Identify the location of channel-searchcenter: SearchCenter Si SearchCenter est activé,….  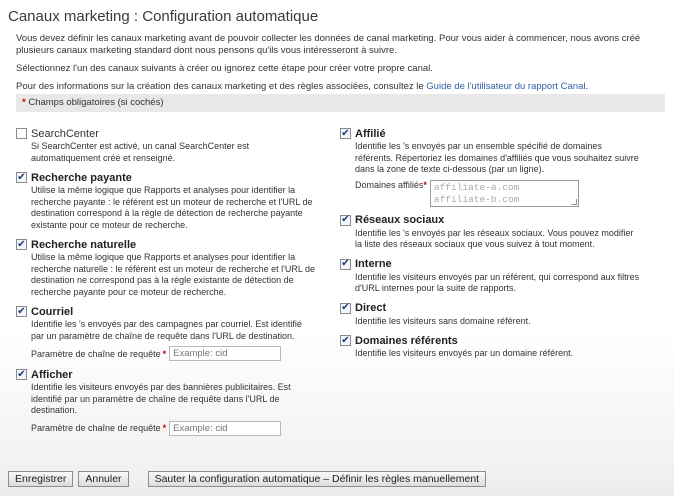
(166, 145).